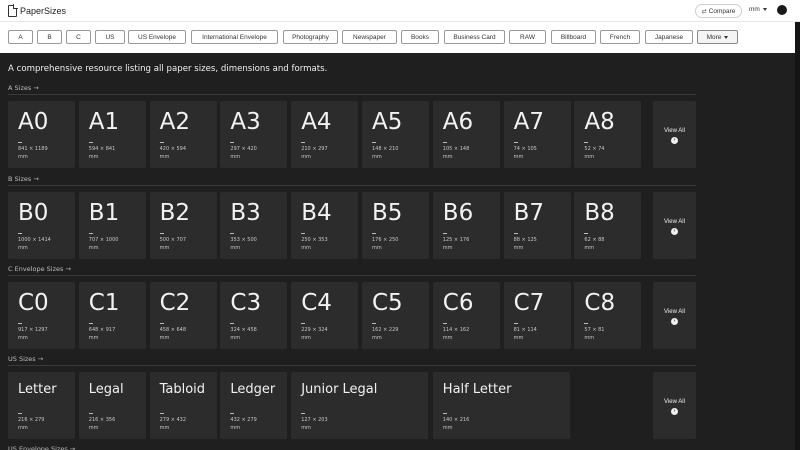  What do you see at coordinates (594, 240) in the screenshot?
I see `size-dimensions: 62 × 88` at bounding box center [594, 240].